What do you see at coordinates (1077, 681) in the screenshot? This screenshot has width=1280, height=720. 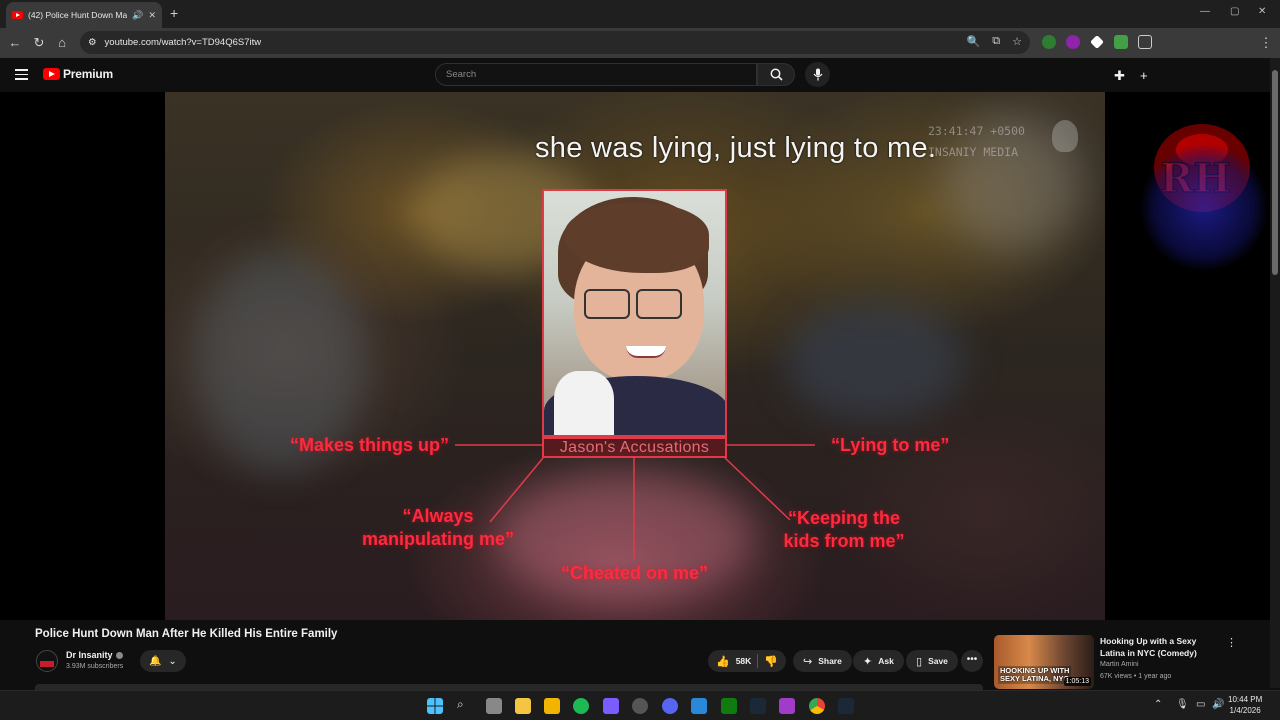 I see `video-duration: 1:05:13` at bounding box center [1077, 681].